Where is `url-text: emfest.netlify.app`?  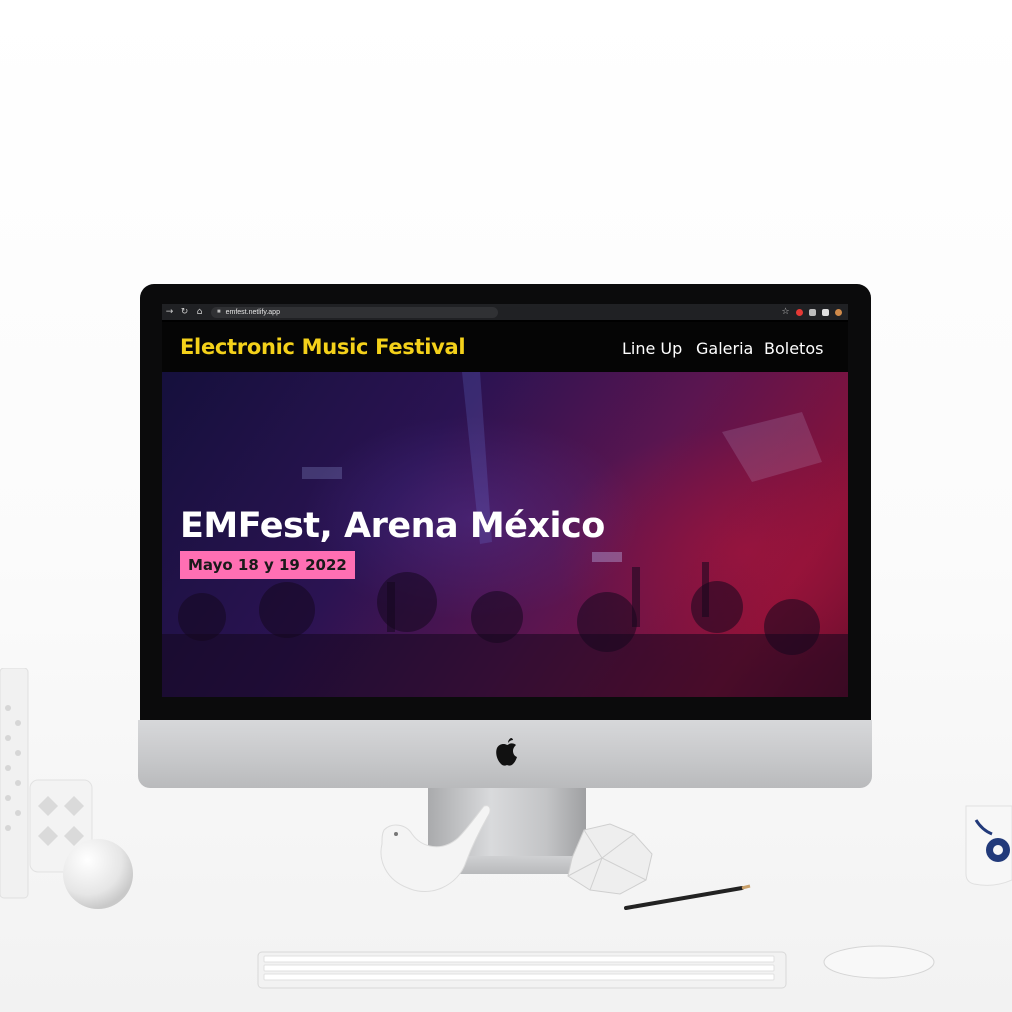 url-text: emfest.netlify.app is located at coordinates (252, 312).